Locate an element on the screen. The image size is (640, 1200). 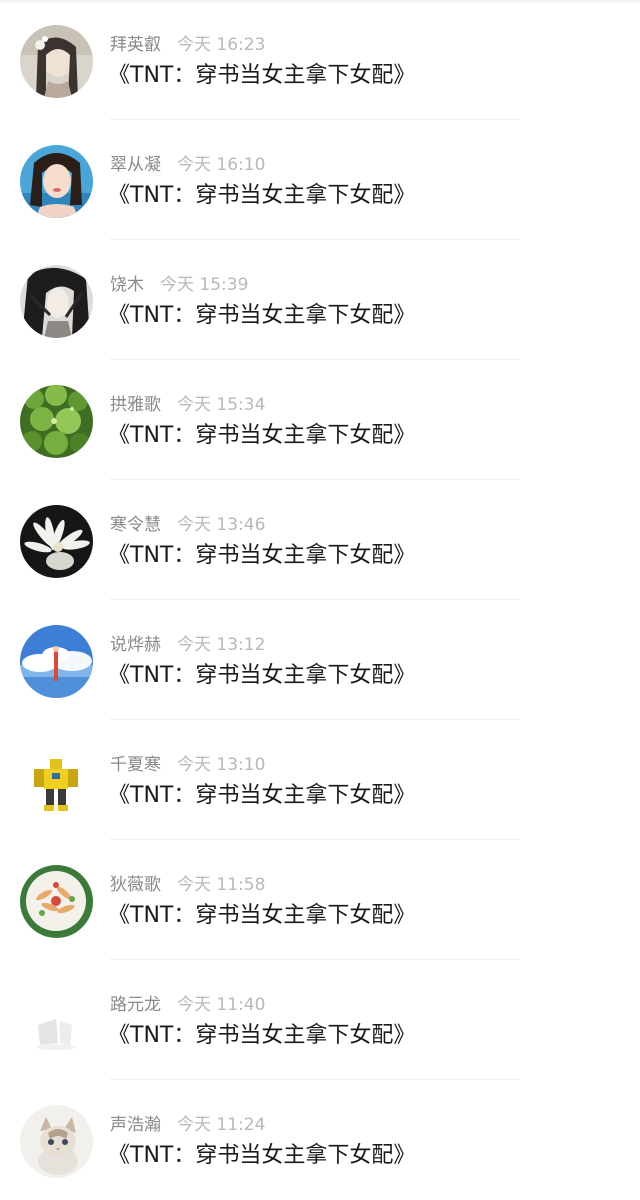
timestamp: 今天 11:40 is located at coordinates (221, 1005).